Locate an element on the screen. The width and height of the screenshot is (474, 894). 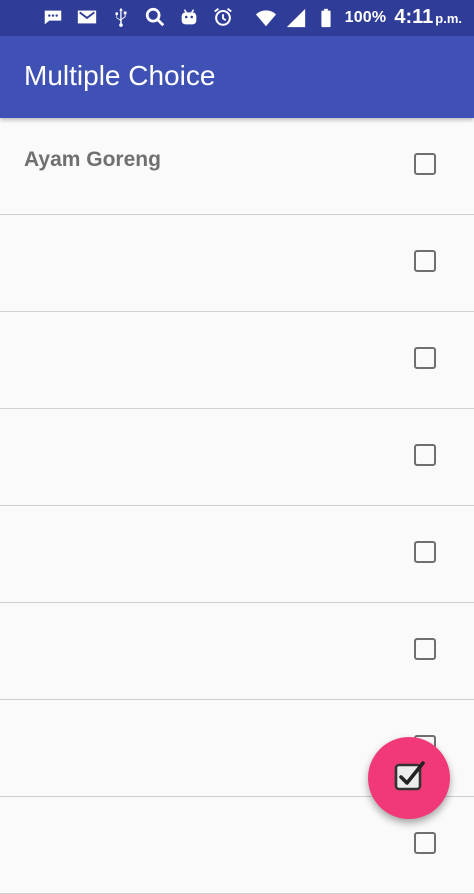
usb-icon is located at coordinates (121, 17).